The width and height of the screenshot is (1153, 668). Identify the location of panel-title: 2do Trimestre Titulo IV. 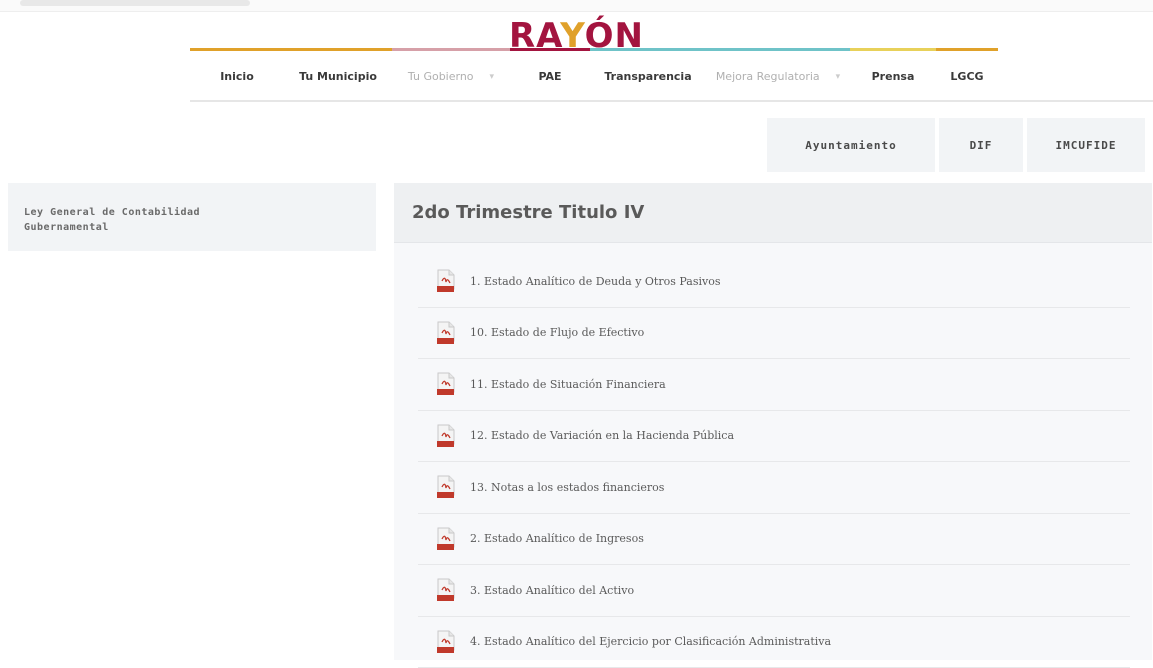
(528, 212).